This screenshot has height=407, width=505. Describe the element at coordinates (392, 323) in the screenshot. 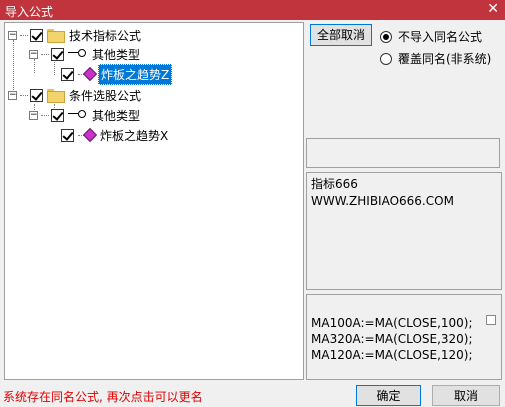

I see `code-line: MA100A:=MA(CLOSE,100);` at that location.